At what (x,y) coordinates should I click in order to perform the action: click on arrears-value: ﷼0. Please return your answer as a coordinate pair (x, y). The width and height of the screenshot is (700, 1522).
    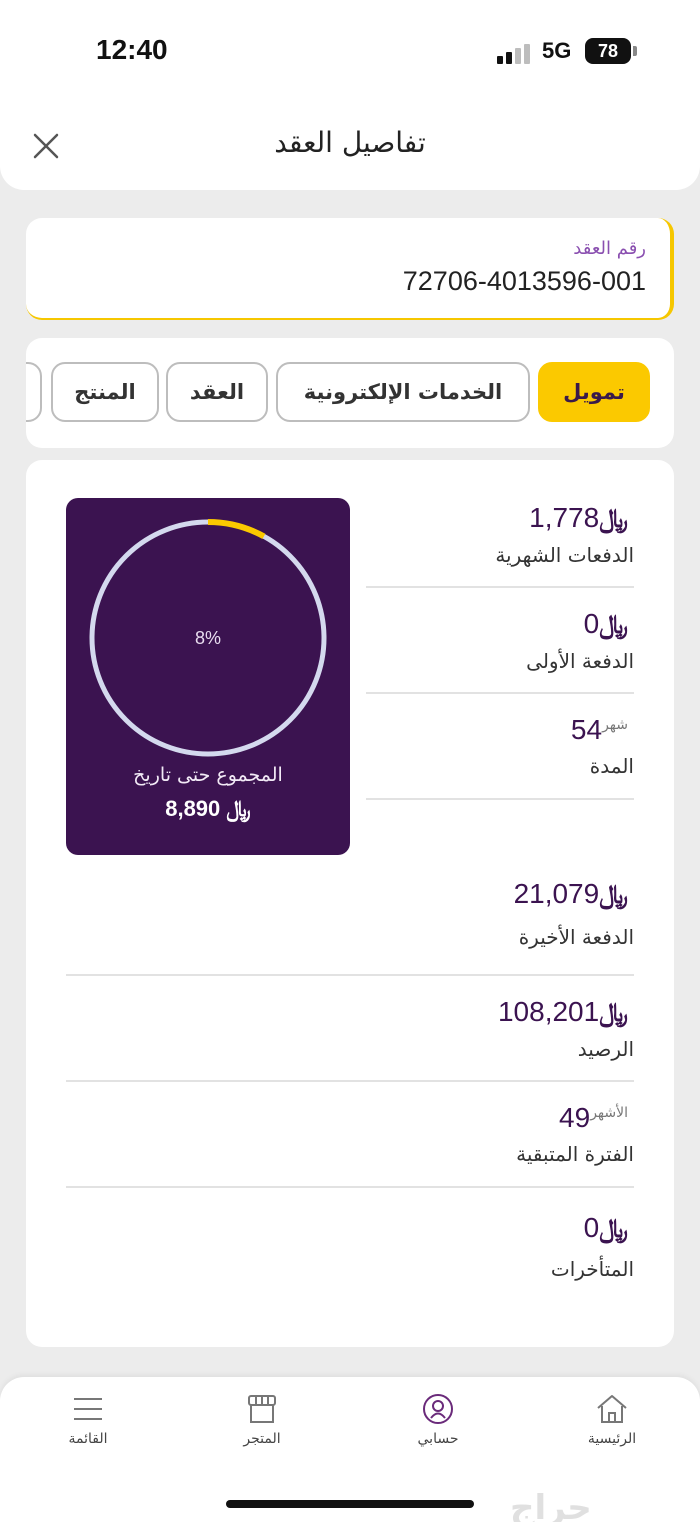
    Looking at the image, I should click on (605, 1227).